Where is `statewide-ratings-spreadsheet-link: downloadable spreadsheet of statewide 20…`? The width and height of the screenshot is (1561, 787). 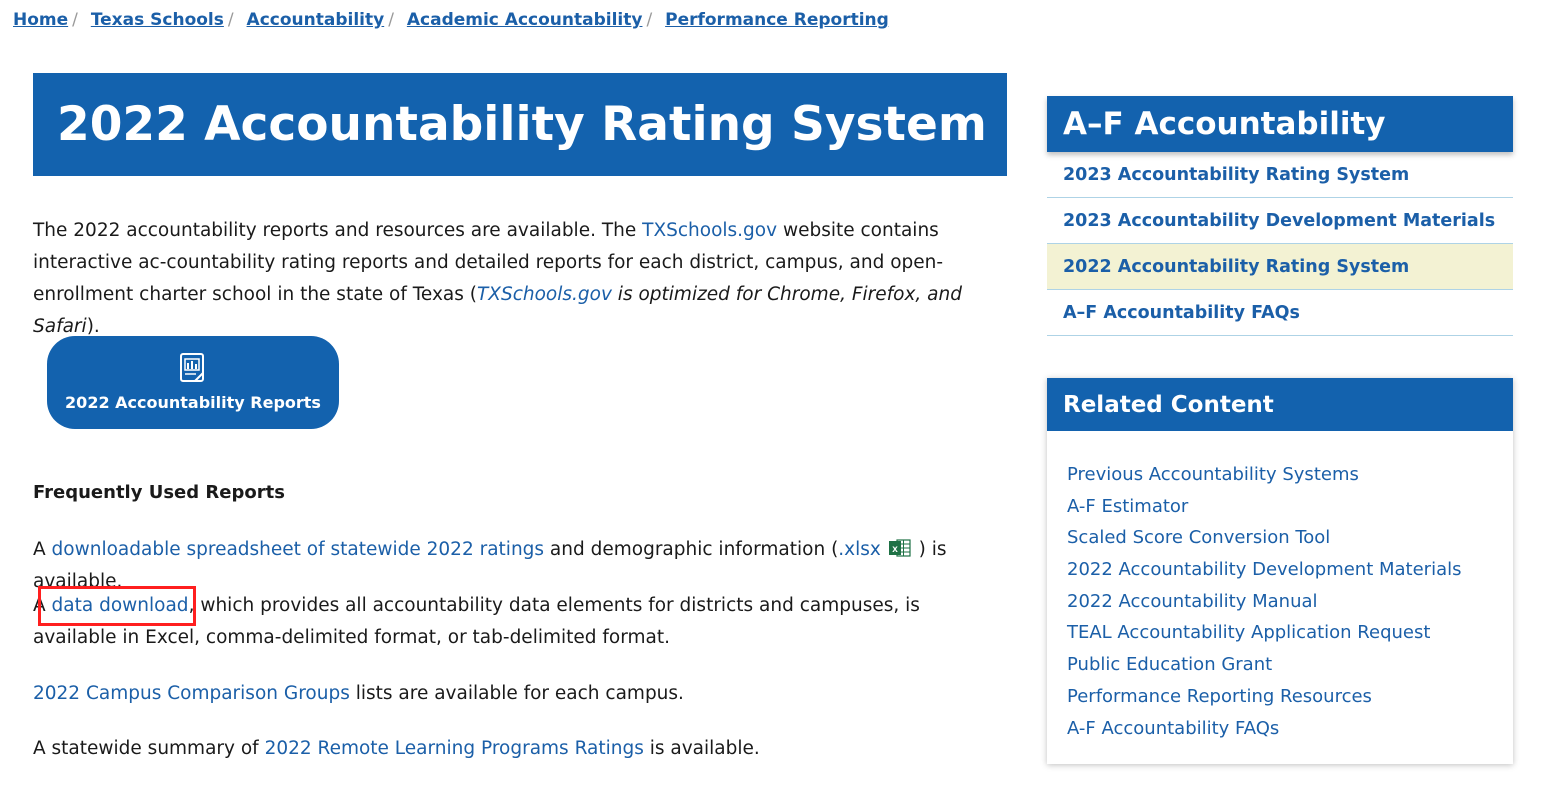 statewide-ratings-spreadsheet-link: downloadable spreadsheet of statewide 20… is located at coordinates (298, 549).